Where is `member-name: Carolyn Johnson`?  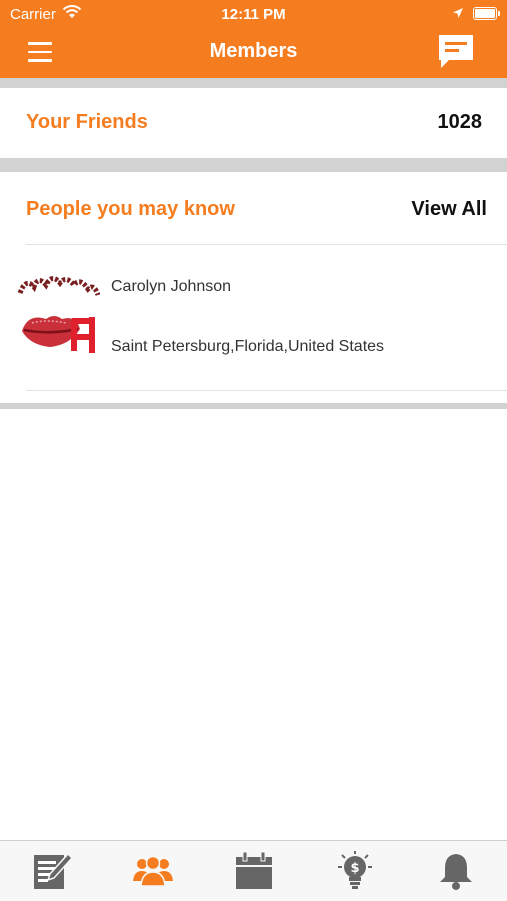
member-name: Carolyn Johnson is located at coordinates (171, 286).